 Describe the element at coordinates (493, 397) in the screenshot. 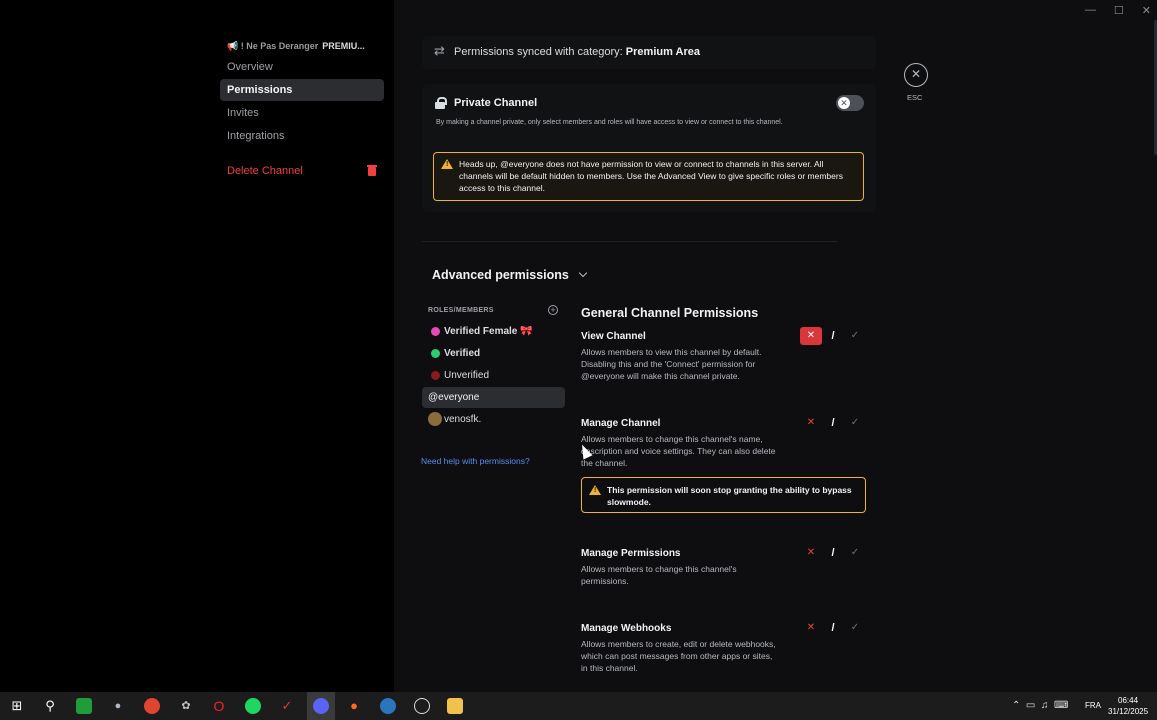

I see `role-everyone: @everyone` at that location.